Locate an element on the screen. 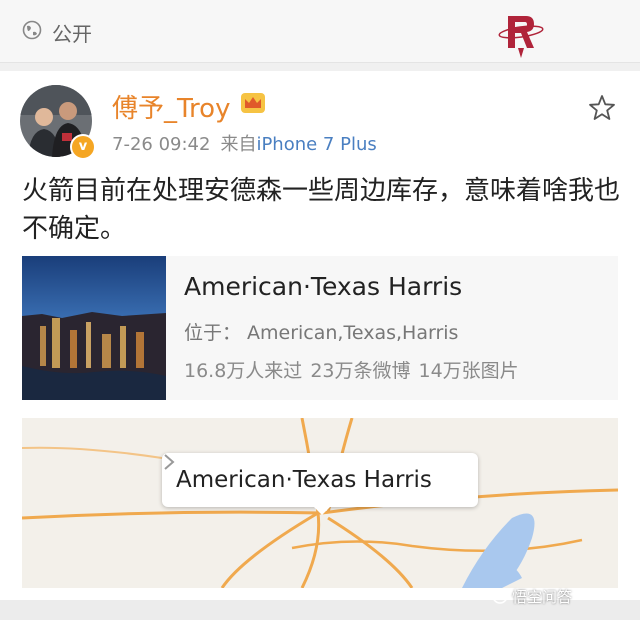  location-label: 位于： is located at coordinates (213, 333).